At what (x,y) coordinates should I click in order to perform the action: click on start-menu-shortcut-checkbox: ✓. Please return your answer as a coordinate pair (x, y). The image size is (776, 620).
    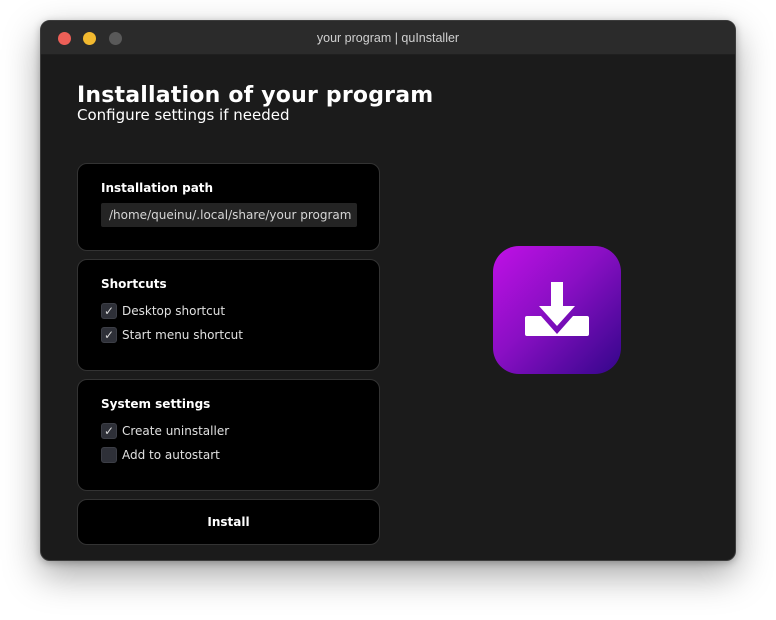
    Looking at the image, I should click on (109, 335).